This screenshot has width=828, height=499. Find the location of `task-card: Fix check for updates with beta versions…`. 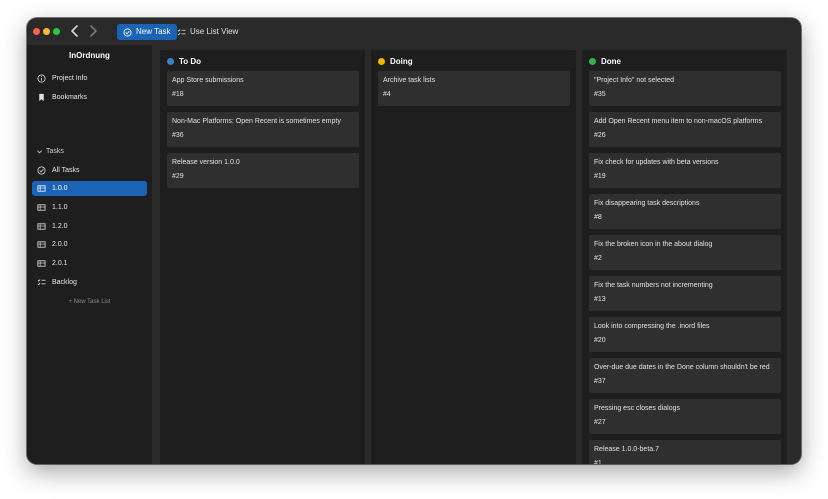

task-card: Fix check for updates with beta versions… is located at coordinates (685, 170).